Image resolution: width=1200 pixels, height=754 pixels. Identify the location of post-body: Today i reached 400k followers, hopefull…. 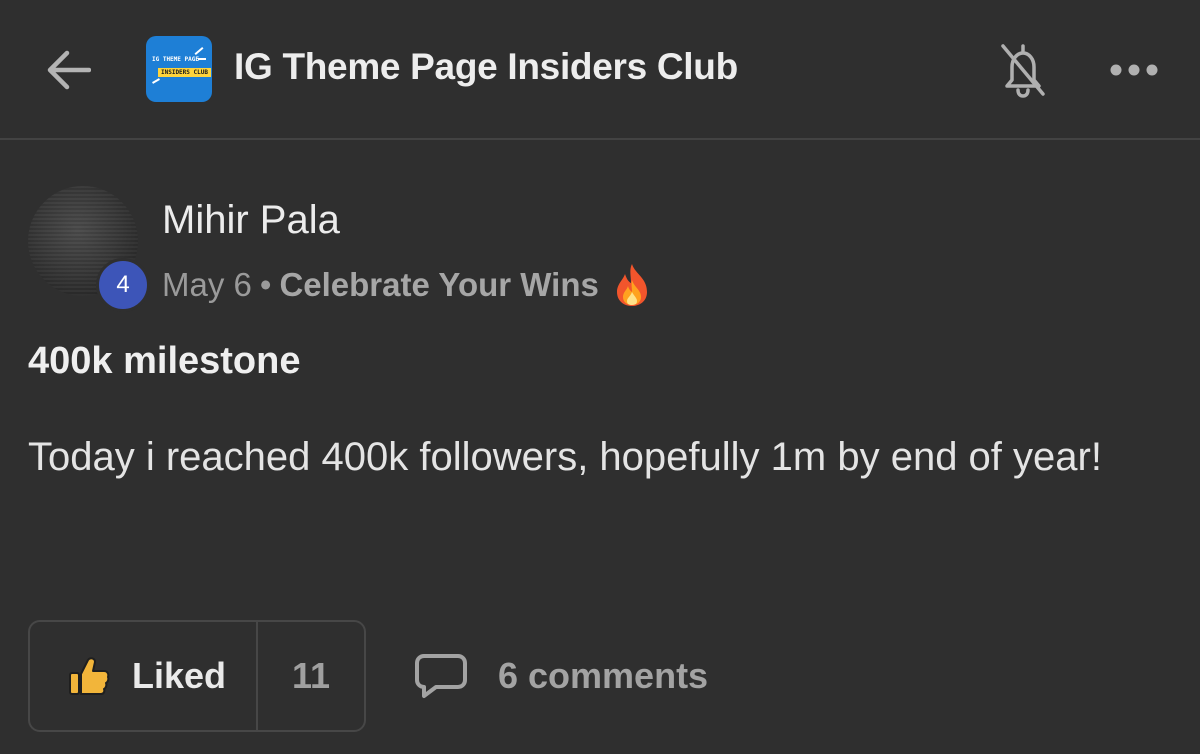
(565, 457).